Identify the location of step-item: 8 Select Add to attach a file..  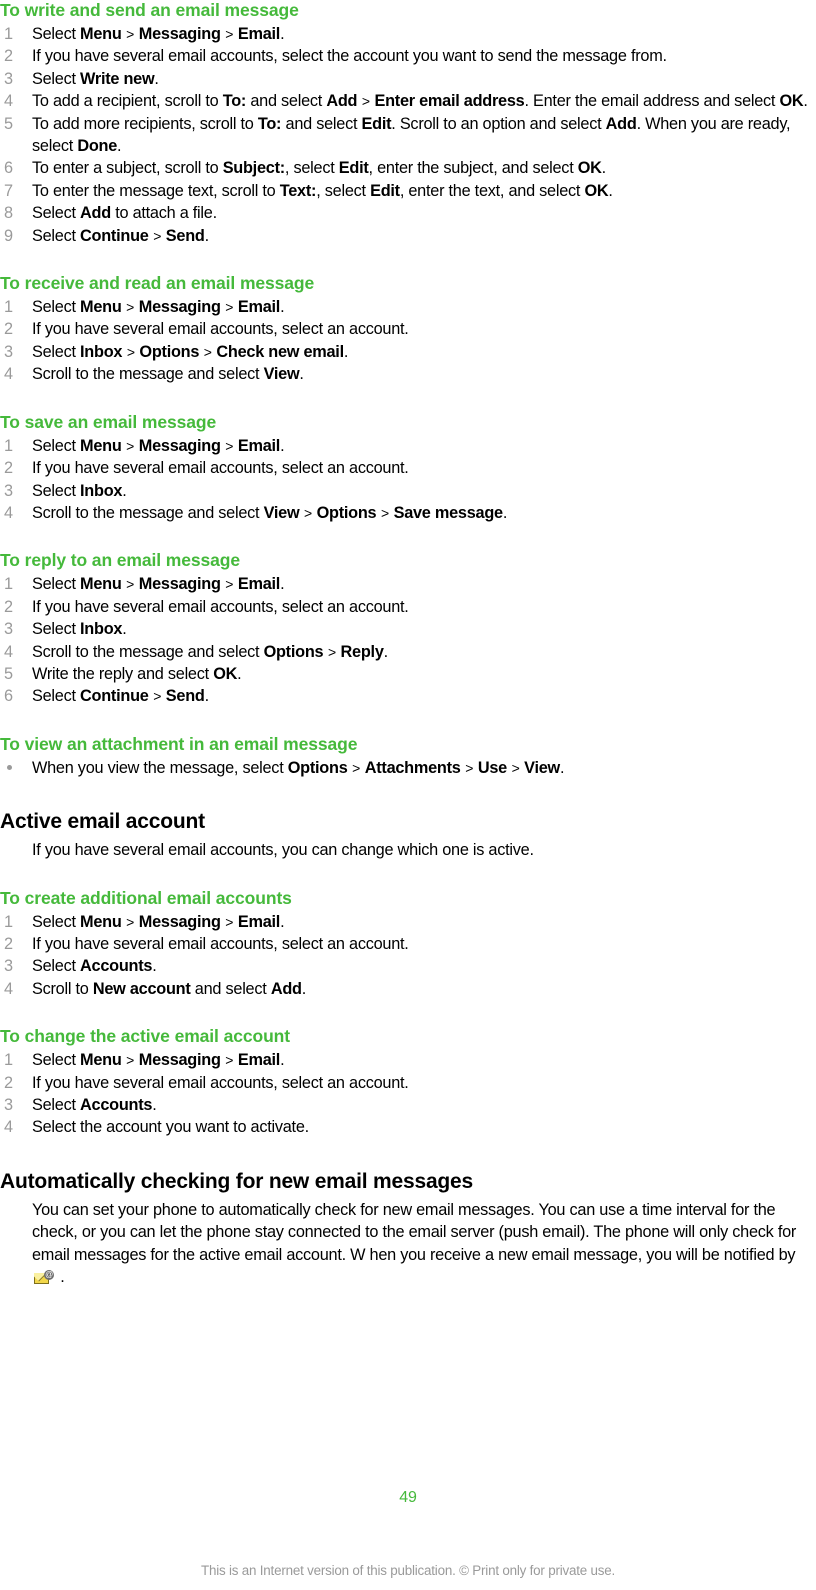
(408, 213).